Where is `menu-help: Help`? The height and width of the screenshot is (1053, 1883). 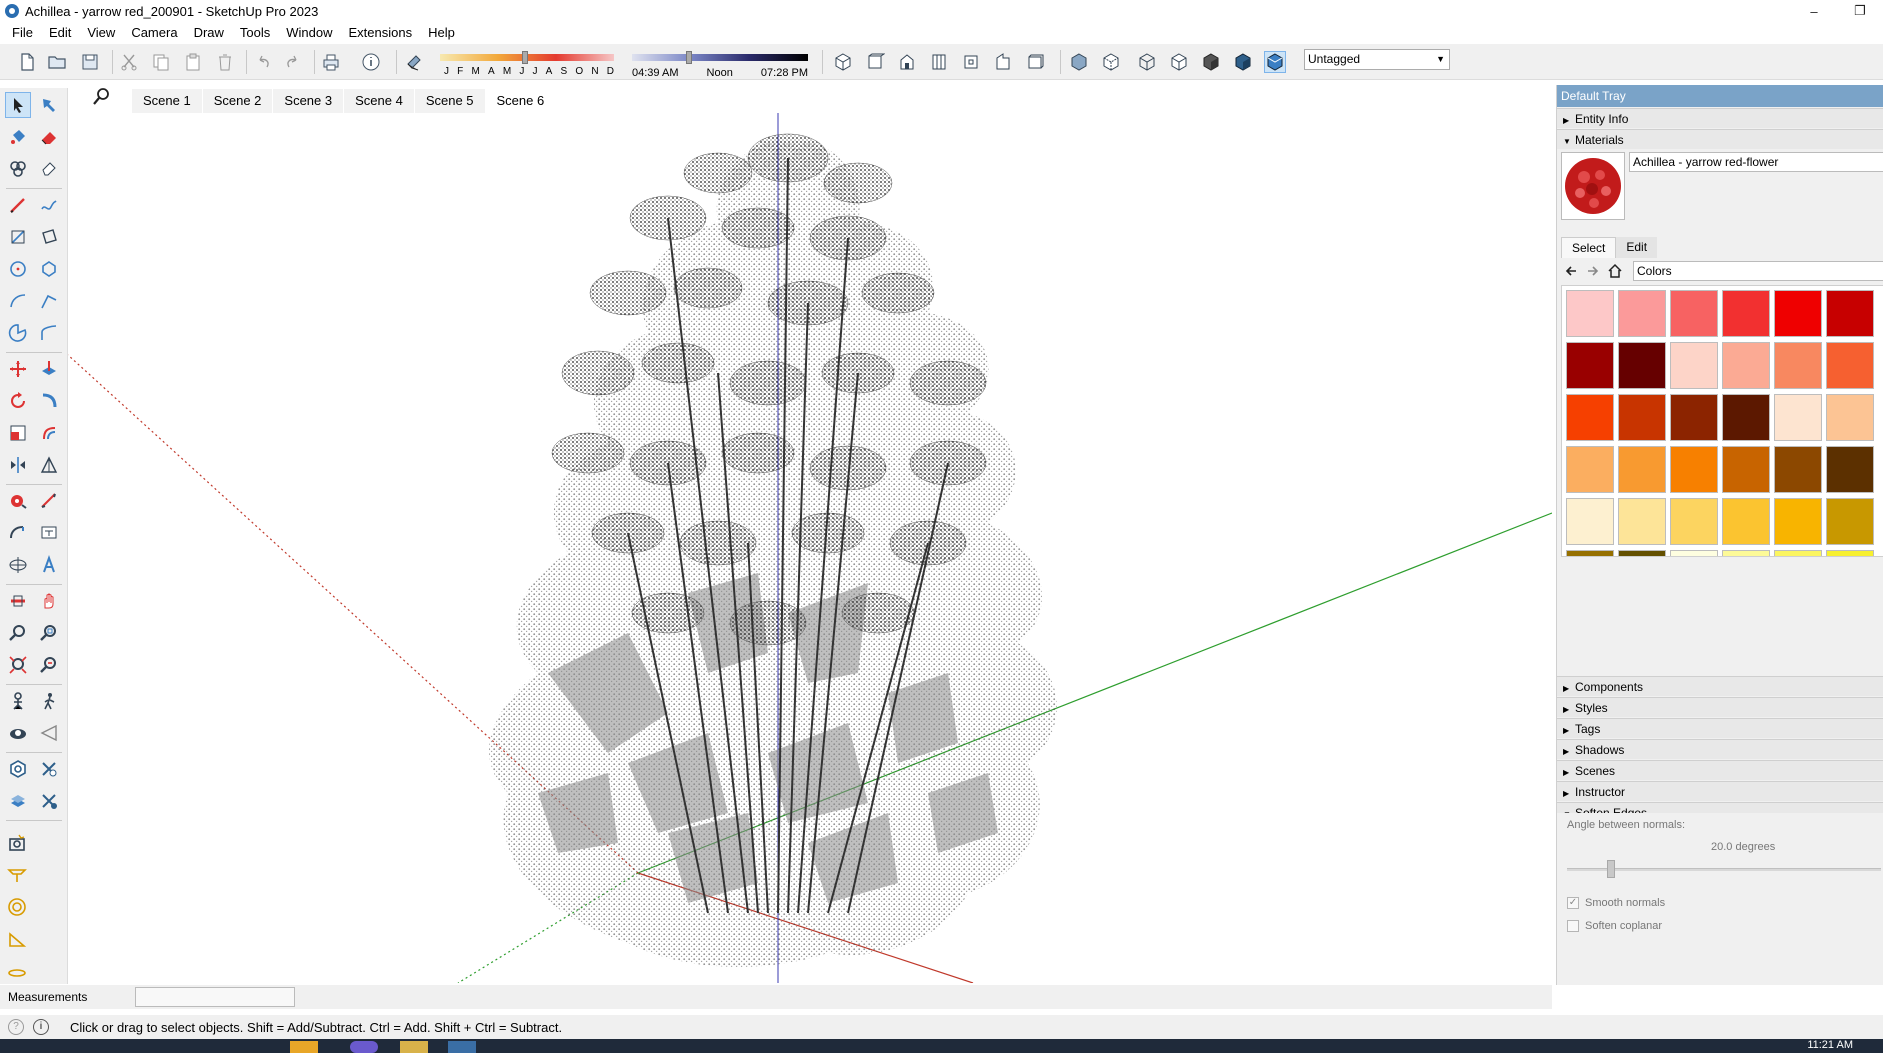 menu-help: Help is located at coordinates (441, 33).